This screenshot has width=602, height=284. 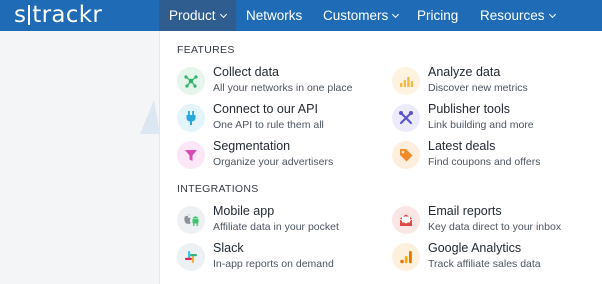 I want to click on menu-item-mobile-app: Mobile app Affiliate data in your pocket, so click(x=282, y=221).